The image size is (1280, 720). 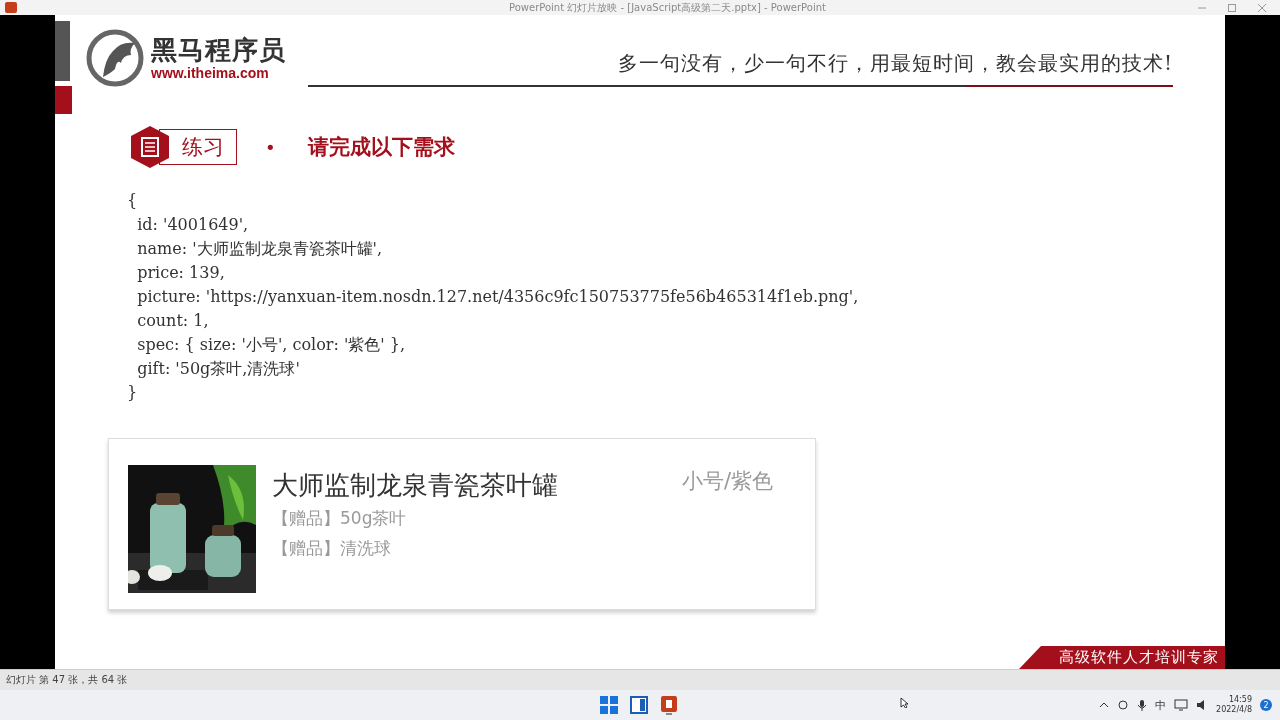 What do you see at coordinates (1181, 705) in the screenshot?
I see `network-icon` at bounding box center [1181, 705].